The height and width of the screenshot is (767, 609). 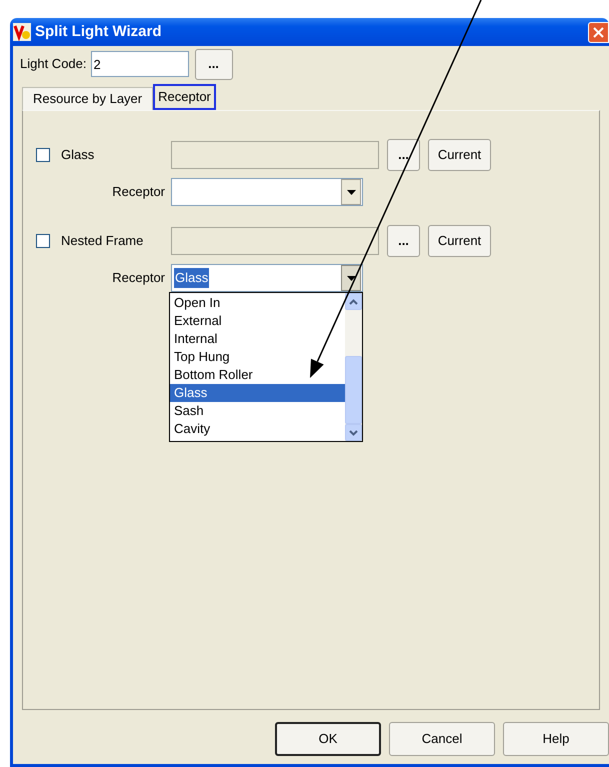 What do you see at coordinates (267, 278) in the screenshot?
I see `receptor-dropdown: Glass` at bounding box center [267, 278].